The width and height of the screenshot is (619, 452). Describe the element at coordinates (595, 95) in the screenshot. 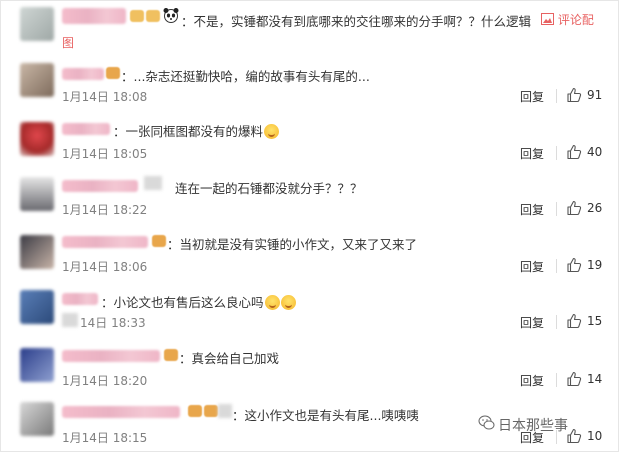

I see `like-count: 91` at that location.